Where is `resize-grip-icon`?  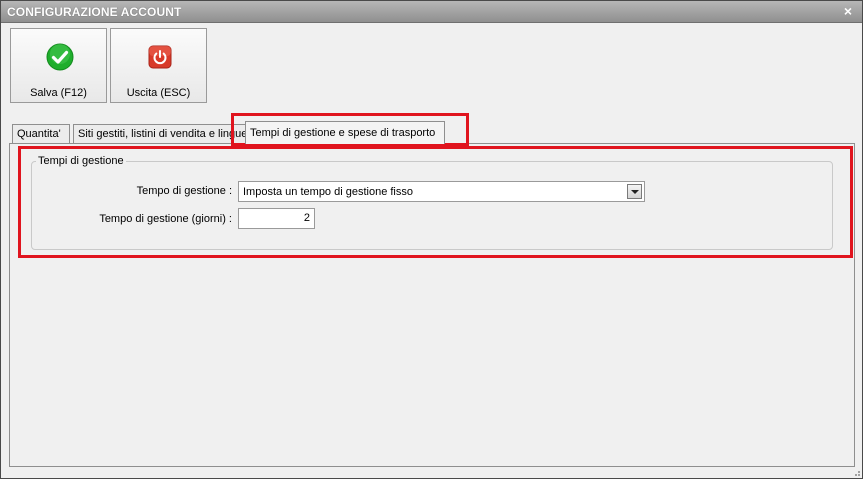 resize-grip-icon is located at coordinates (856, 472).